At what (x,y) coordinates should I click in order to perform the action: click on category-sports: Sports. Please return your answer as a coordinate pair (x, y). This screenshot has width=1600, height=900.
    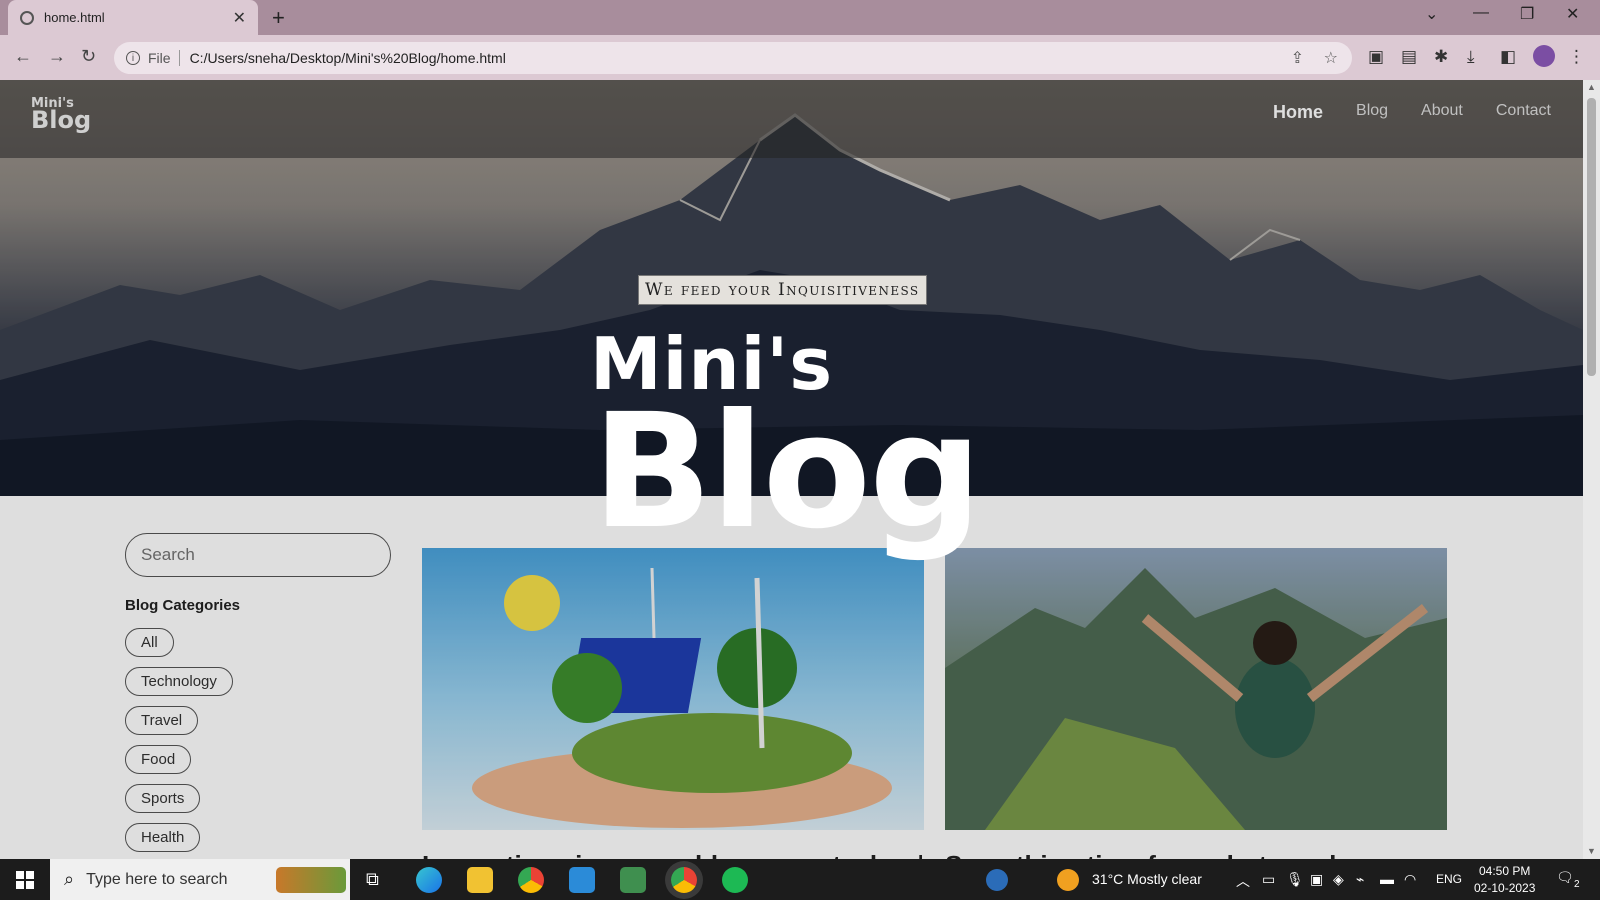
    Looking at the image, I should click on (163, 798).